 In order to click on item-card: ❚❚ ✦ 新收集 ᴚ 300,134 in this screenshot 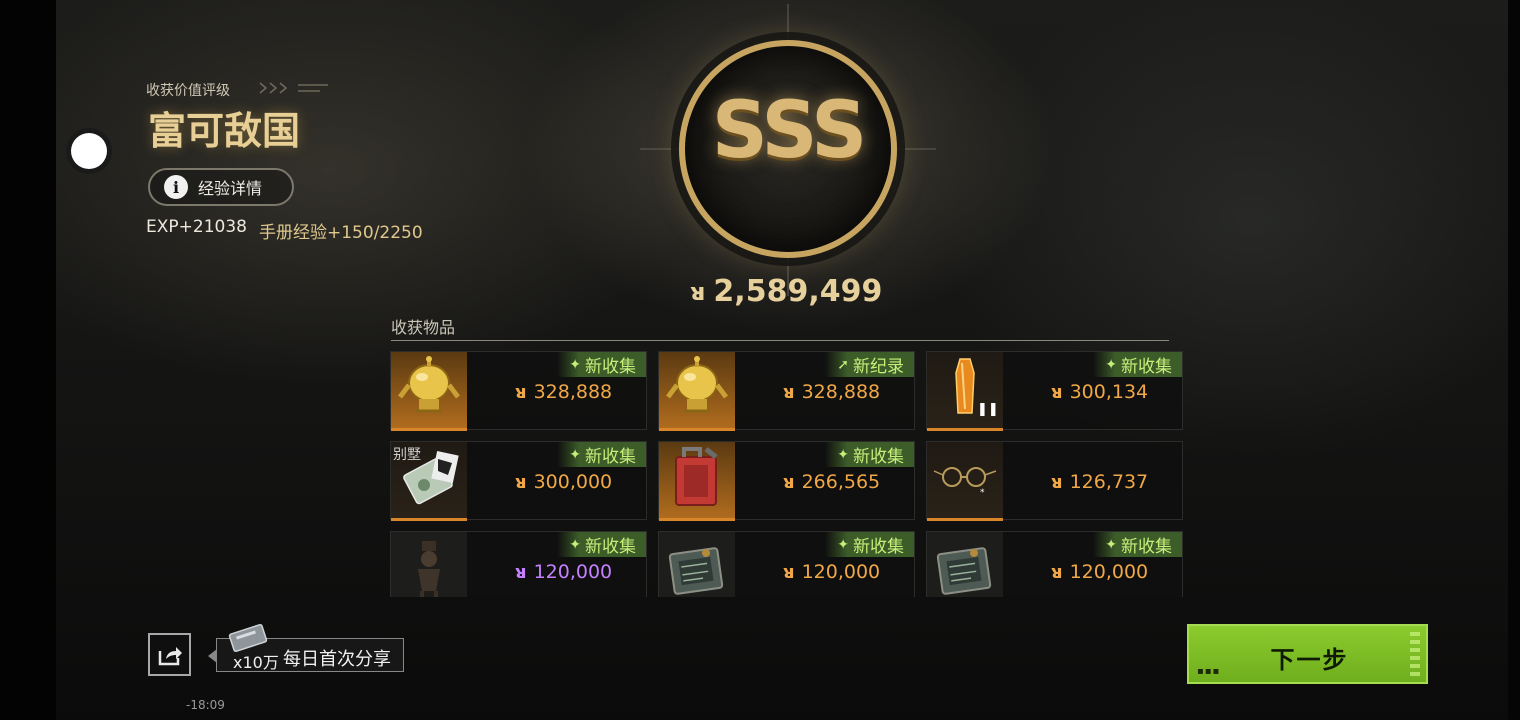, I will do `click(1054, 391)`.